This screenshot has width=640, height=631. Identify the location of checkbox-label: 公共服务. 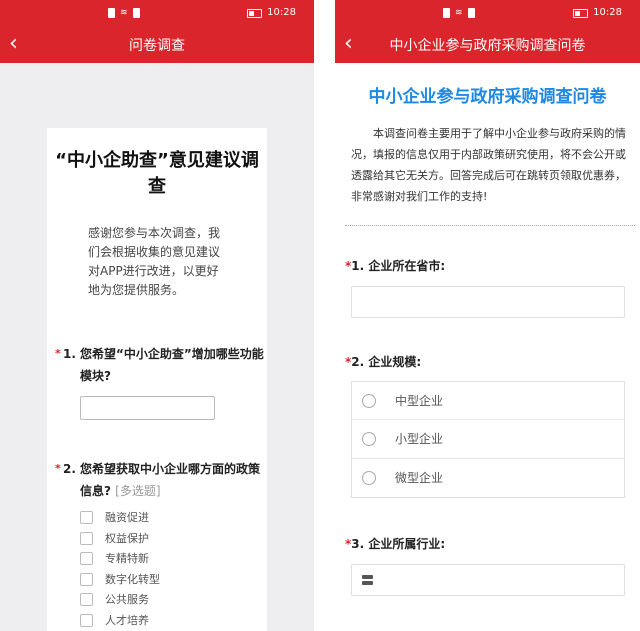
(127, 599).